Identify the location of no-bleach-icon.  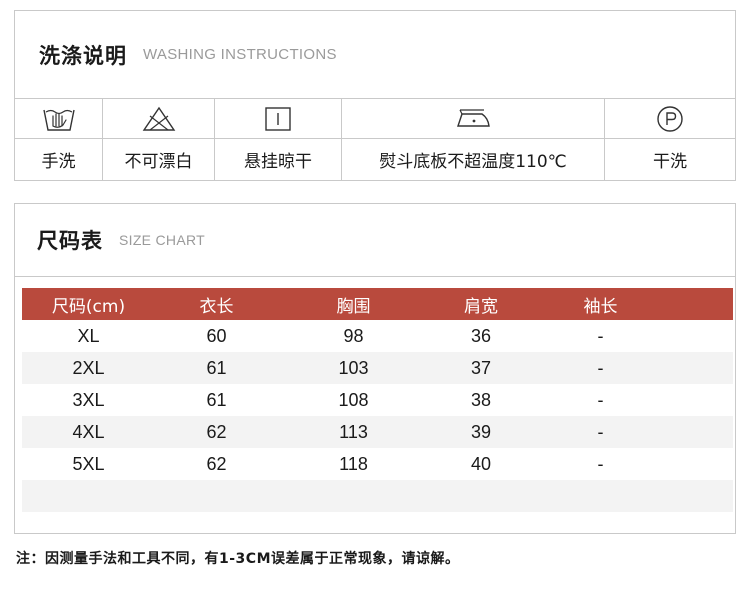
(158, 118).